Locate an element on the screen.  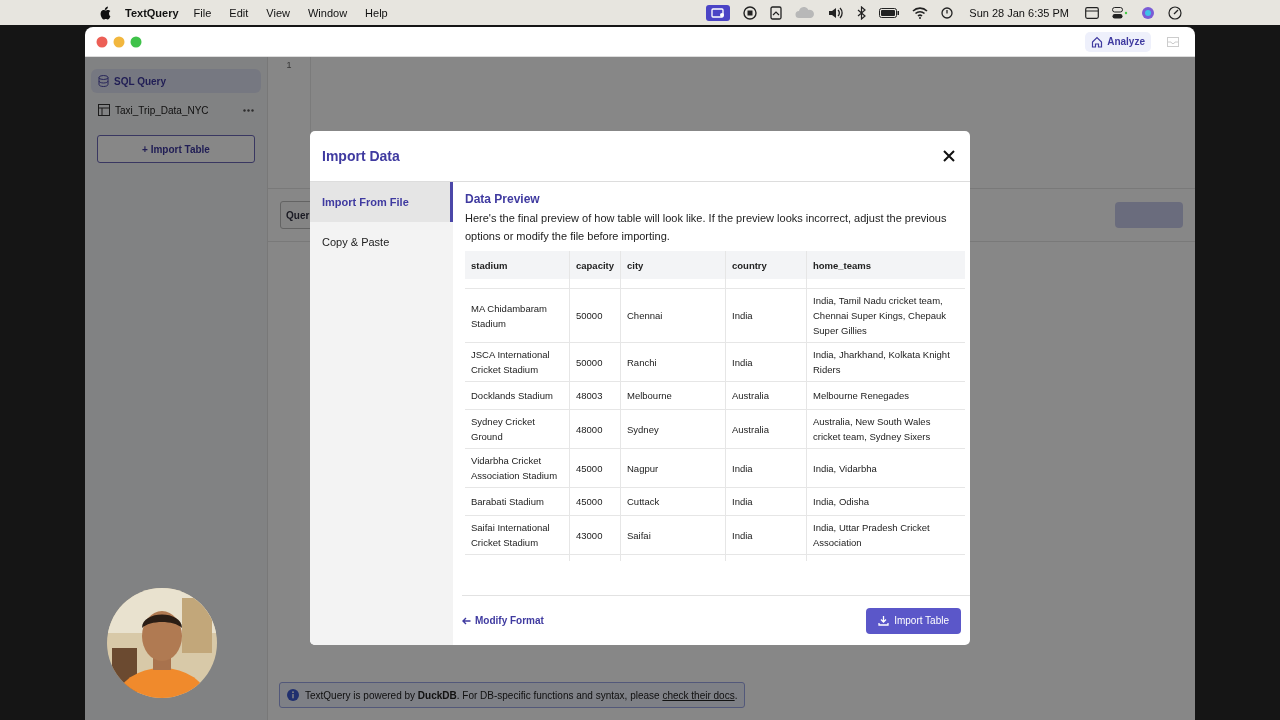
line-number: 1 is located at coordinates (289, 65).